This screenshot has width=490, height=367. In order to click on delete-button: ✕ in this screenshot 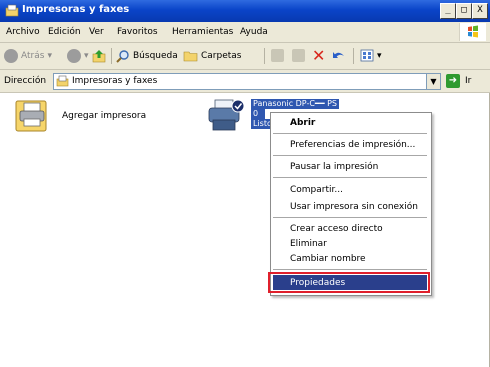, I will do `click(318, 55)`.